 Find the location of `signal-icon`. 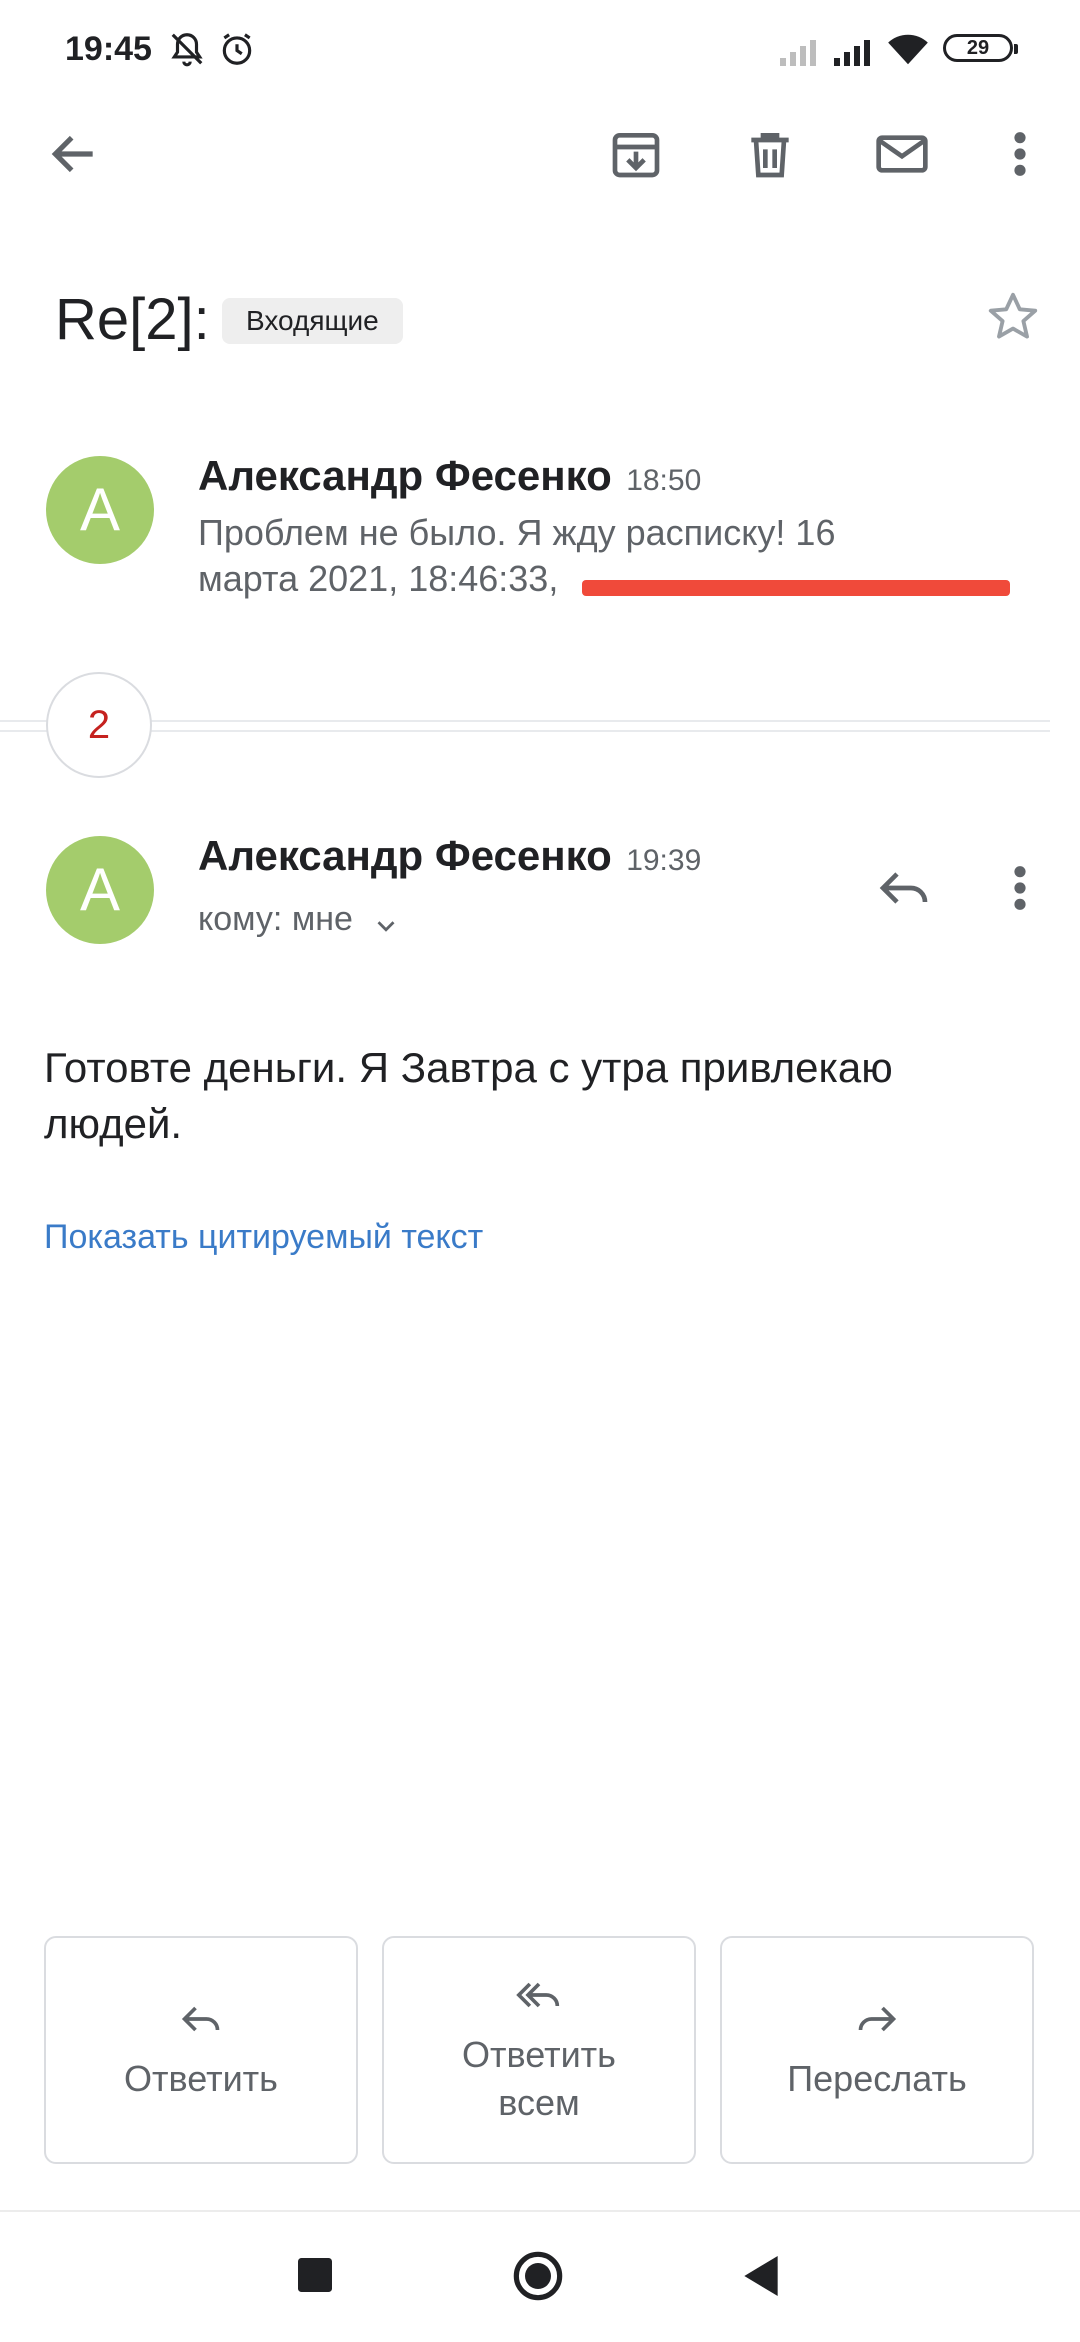

signal-icon is located at coordinates (854, 51).